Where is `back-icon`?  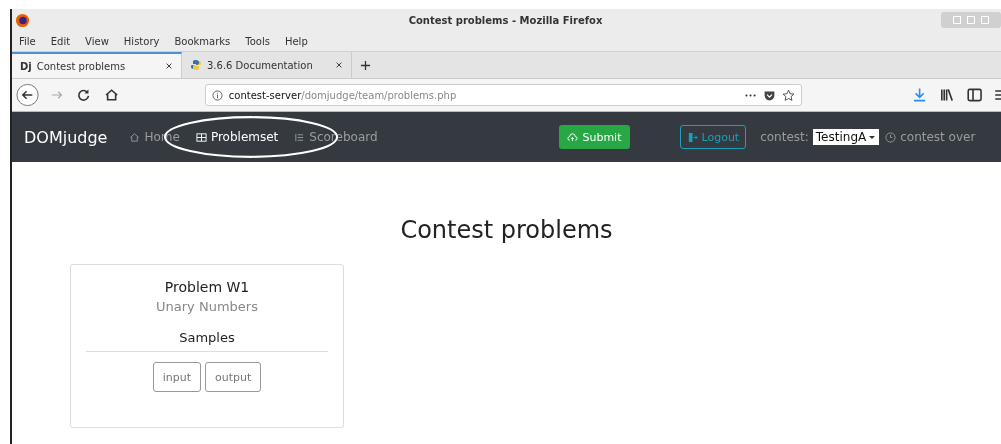
back-icon is located at coordinates (28, 95).